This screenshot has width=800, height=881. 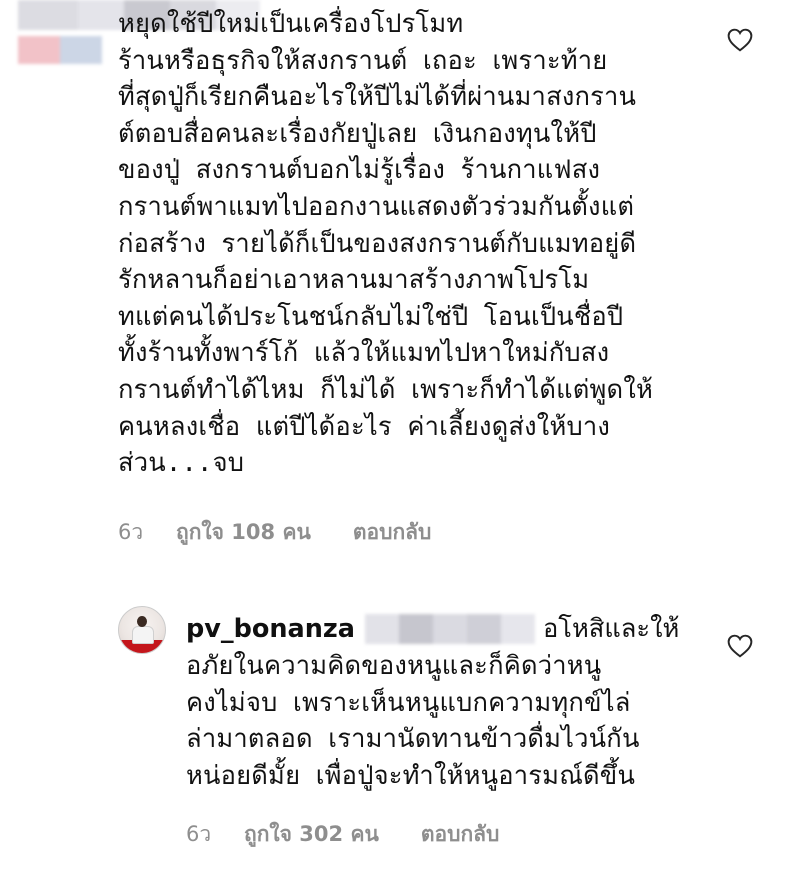 I want to click on reply-header: pv_bonanza อโหสิและให้, so click(x=432, y=629).